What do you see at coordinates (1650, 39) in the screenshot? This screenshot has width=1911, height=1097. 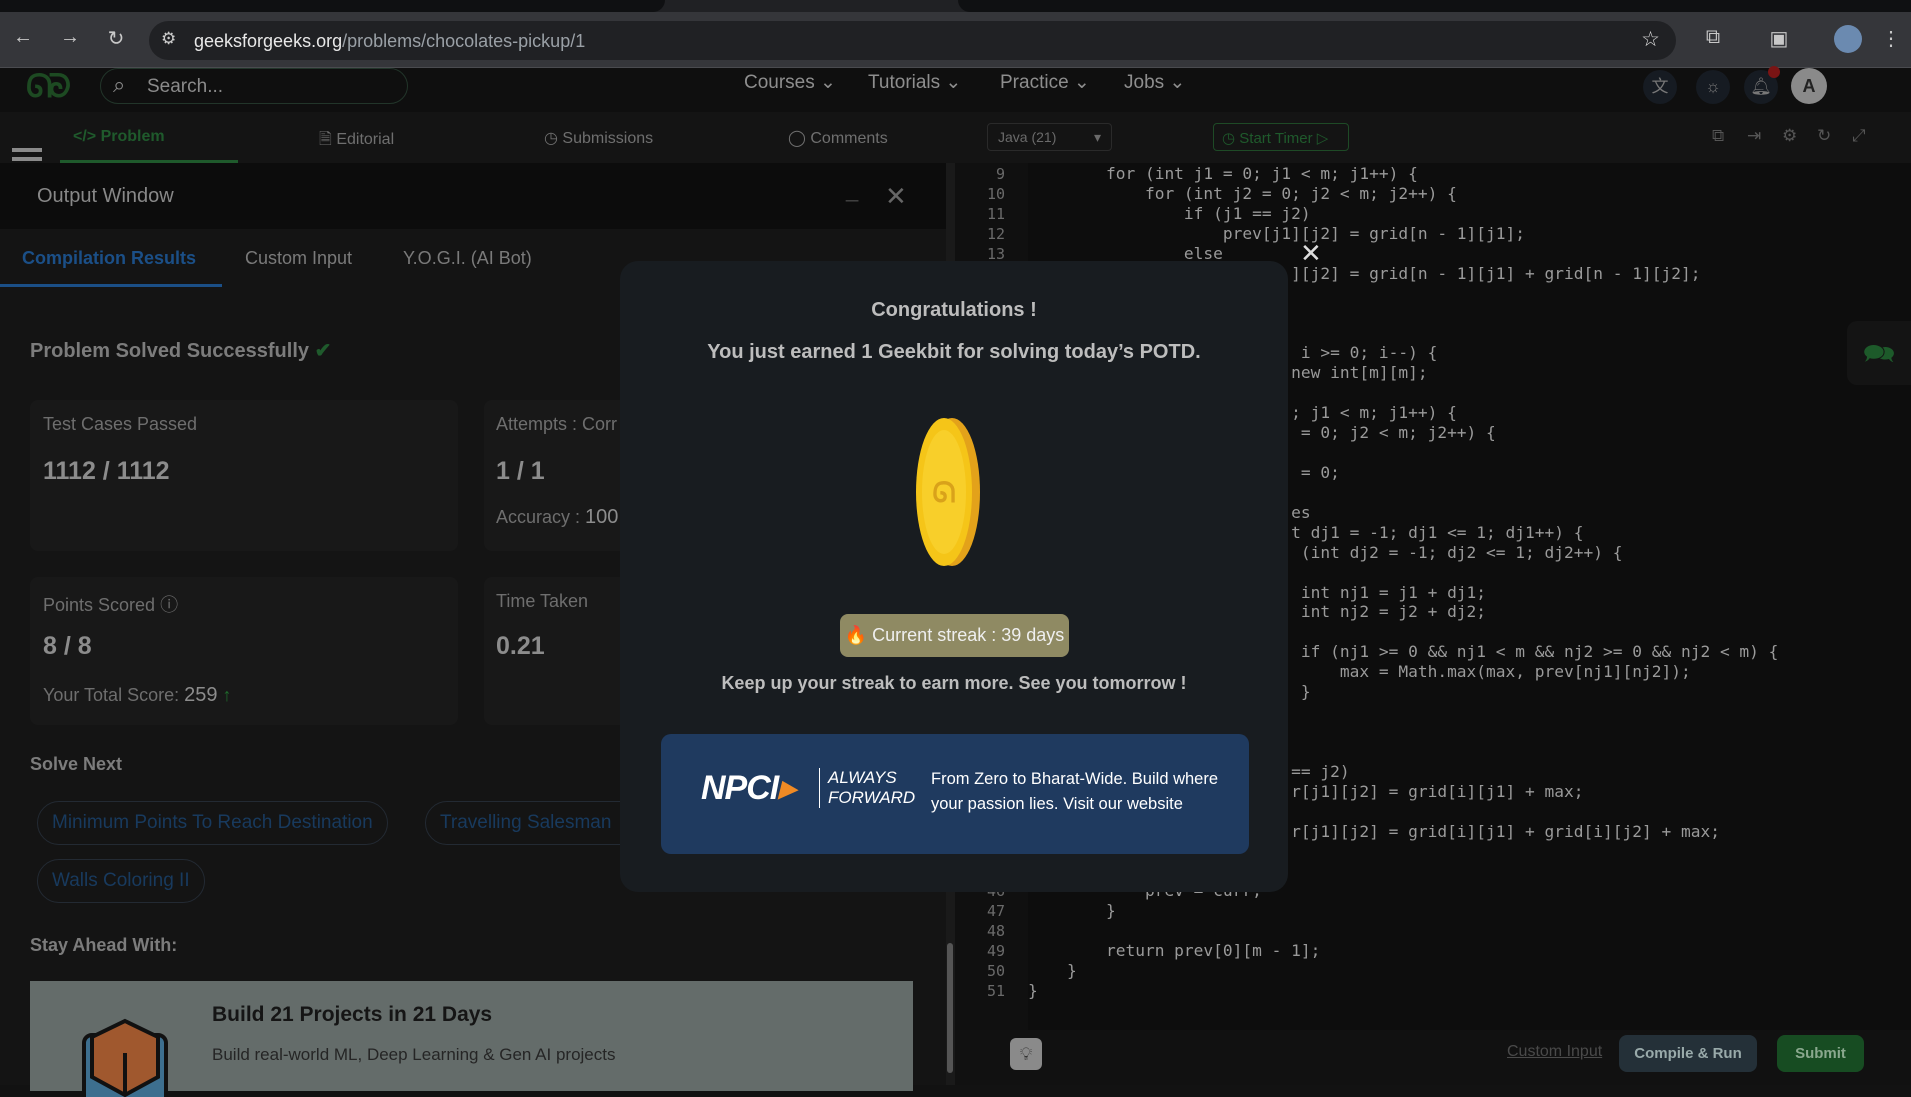 I see `bookmark-star-icon: ☆` at bounding box center [1650, 39].